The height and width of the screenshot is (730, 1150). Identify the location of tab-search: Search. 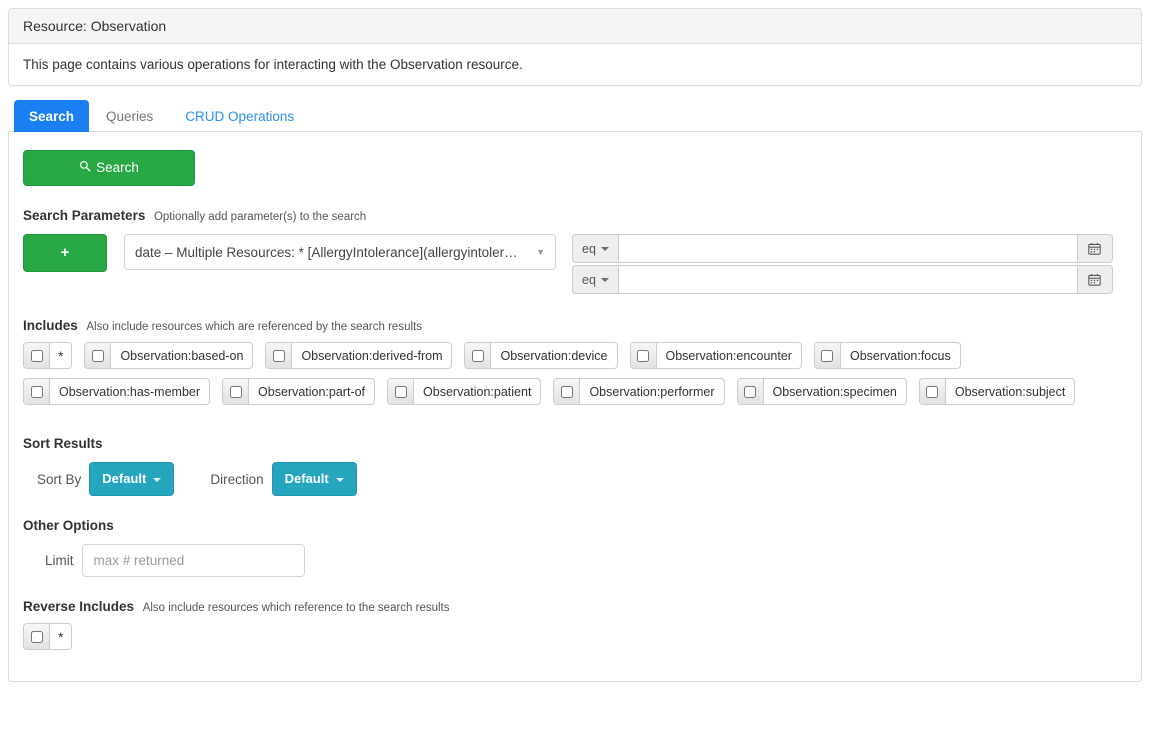
(52, 116).